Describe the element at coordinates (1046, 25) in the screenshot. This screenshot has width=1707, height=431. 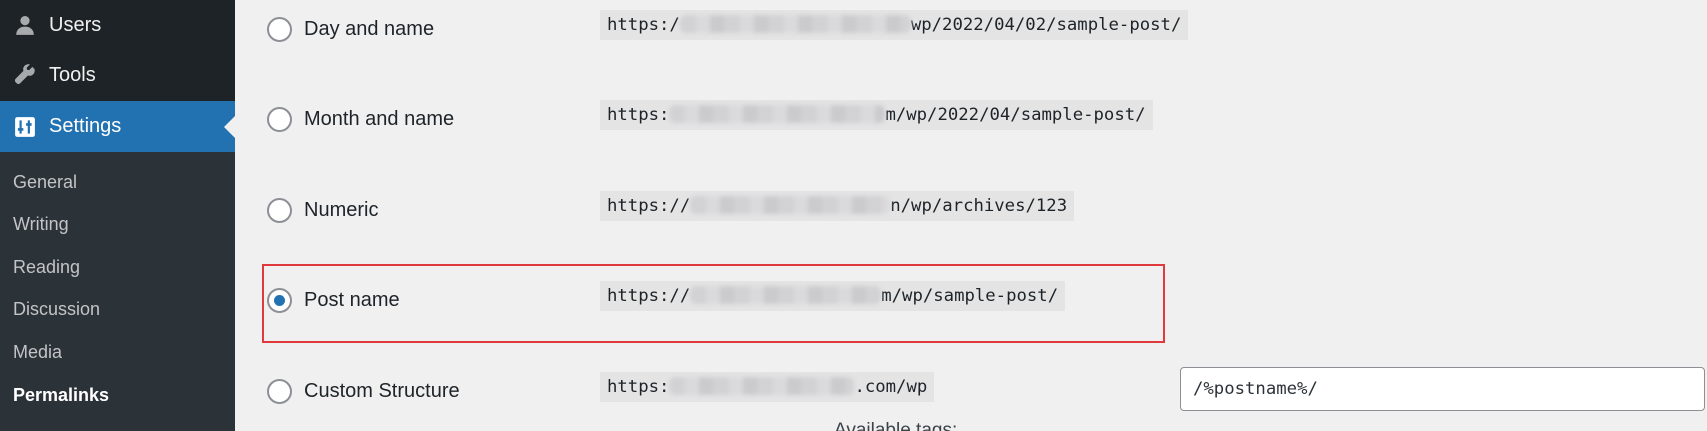
I see `url-suffix: wp/2022/04/02/sample-post/` at that location.